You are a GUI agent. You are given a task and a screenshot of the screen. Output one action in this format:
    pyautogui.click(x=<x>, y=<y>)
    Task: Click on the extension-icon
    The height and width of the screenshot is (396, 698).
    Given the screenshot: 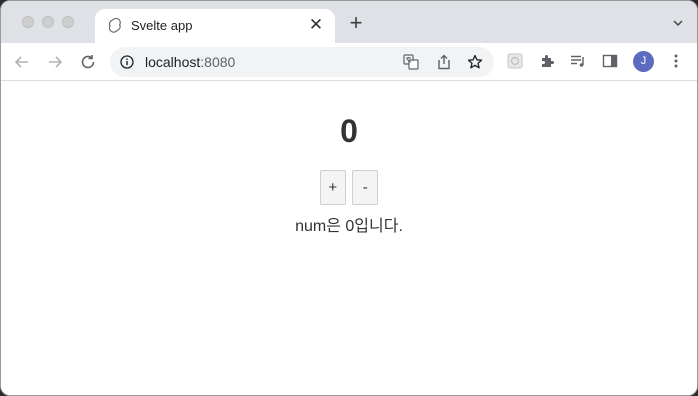 What is the action you would take?
    pyautogui.click(x=515, y=61)
    